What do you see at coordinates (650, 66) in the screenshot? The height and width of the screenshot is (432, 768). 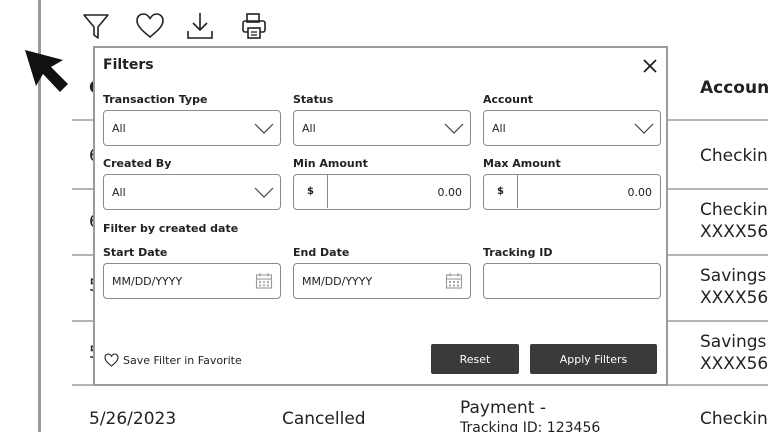 I see `close-icon` at bounding box center [650, 66].